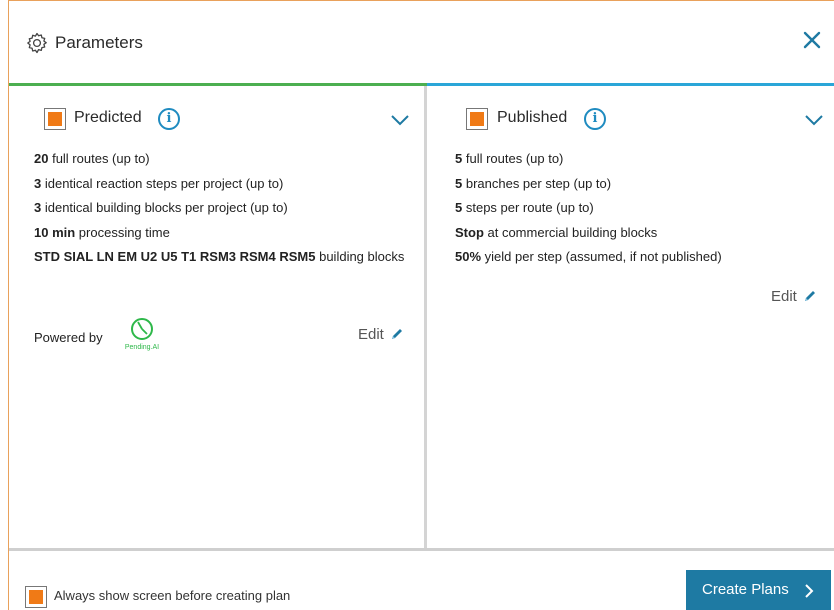 The image size is (834, 610). What do you see at coordinates (371, 334) in the screenshot?
I see `predicted-edit-label: Edit` at bounding box center [371, 334].